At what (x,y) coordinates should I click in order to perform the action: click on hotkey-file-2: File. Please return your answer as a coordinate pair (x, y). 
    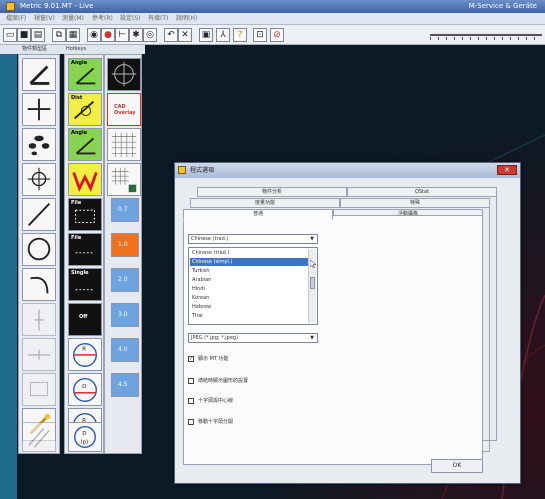
    Looking at the image, I should click on (85, 249).